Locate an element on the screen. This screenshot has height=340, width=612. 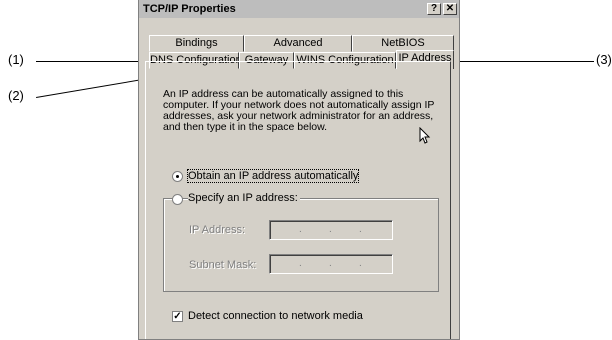
title-bar: TCP/IP Properties ? ✕ is located at coordinates (299, 9).